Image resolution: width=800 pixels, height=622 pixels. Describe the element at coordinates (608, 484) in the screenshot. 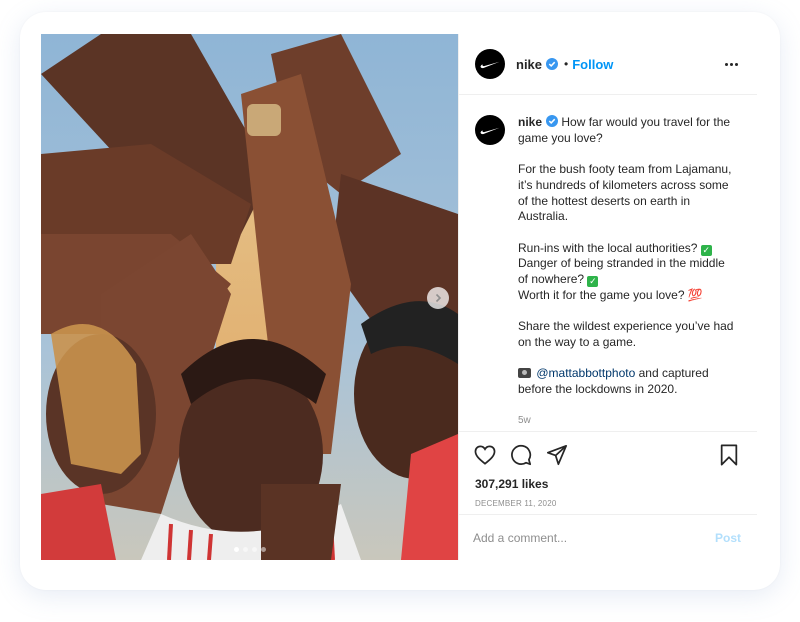

I see `likes-count: 307,291 likes` at that location.